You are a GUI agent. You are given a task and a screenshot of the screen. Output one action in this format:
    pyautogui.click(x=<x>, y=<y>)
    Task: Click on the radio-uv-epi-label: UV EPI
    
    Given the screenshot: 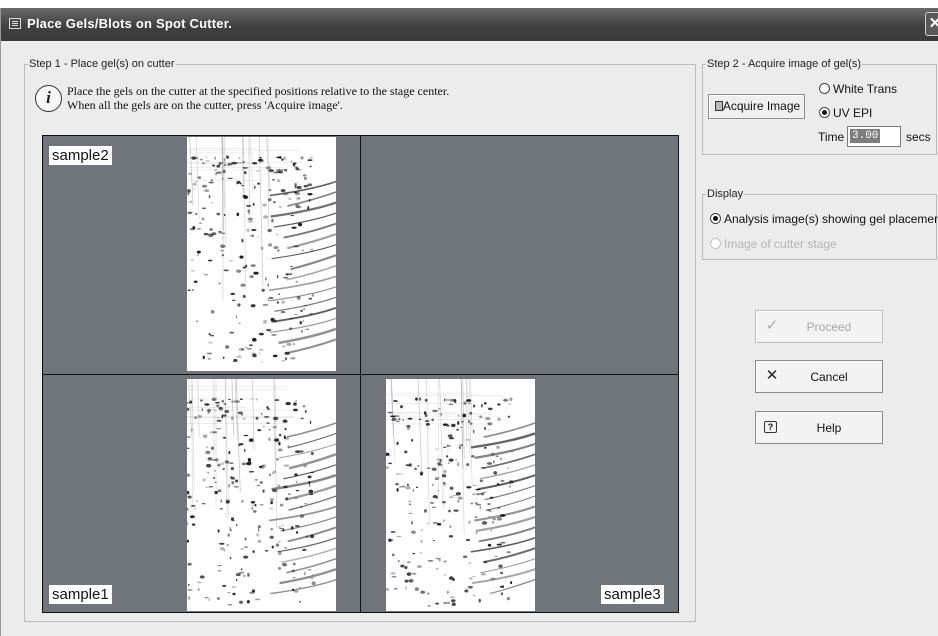 What is the action you would take?
    pyautogui.click(x=853, y=113)
    